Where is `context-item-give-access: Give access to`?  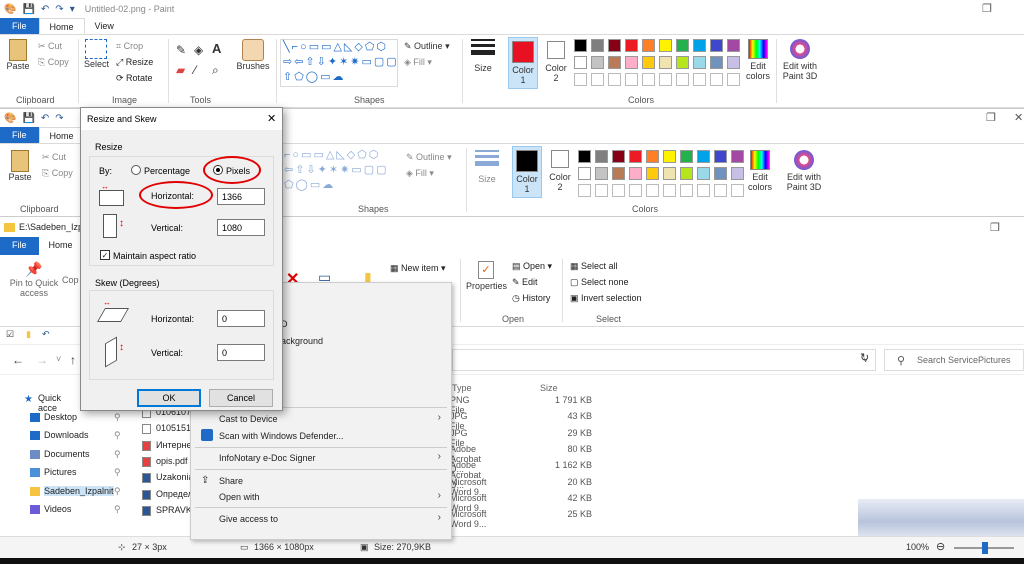 context-item-give-access: Give access to is located at coordinates (248, 519).